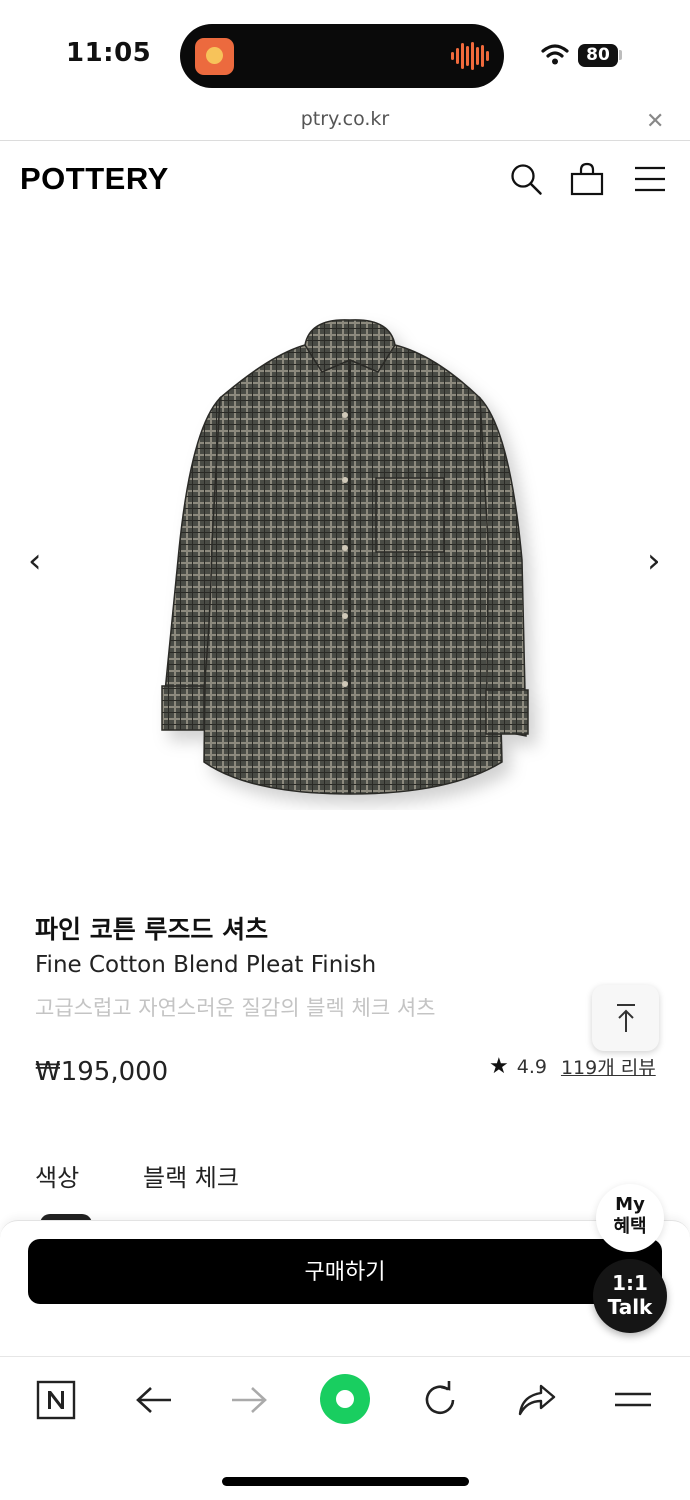  Describe the element at coordinates (531, 1066) in the screenshot. I see `rating-value: 4.9` at that location.